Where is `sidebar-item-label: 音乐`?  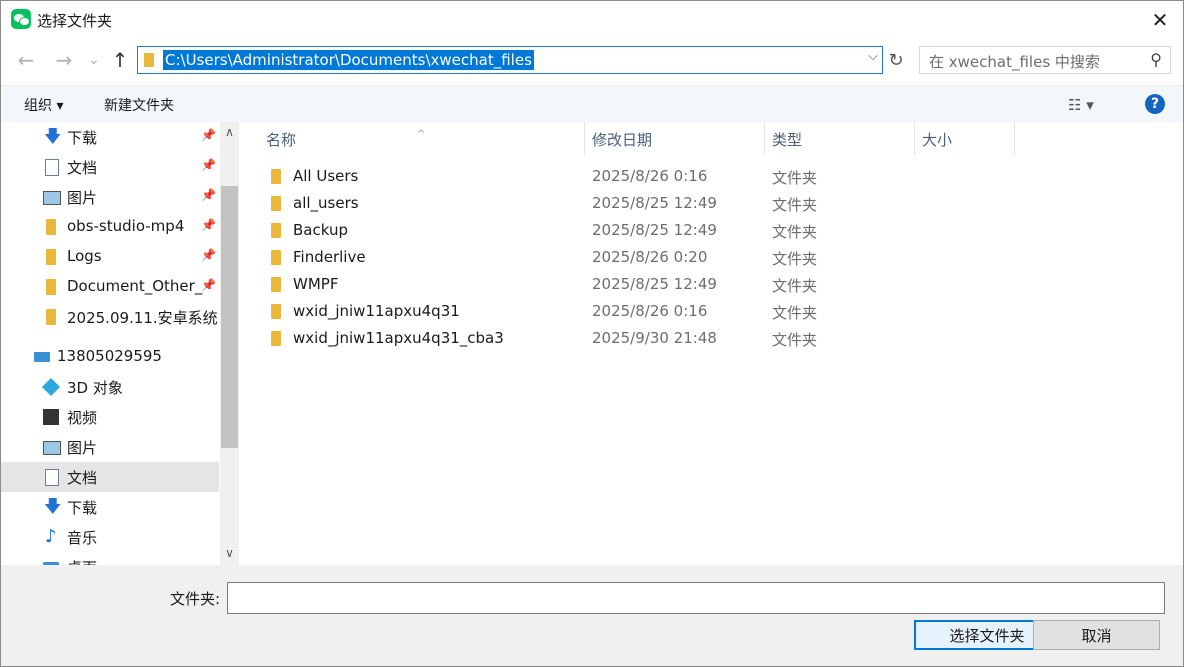 sidebar-item-label: 音乐 is located at coordinates (82, 538).